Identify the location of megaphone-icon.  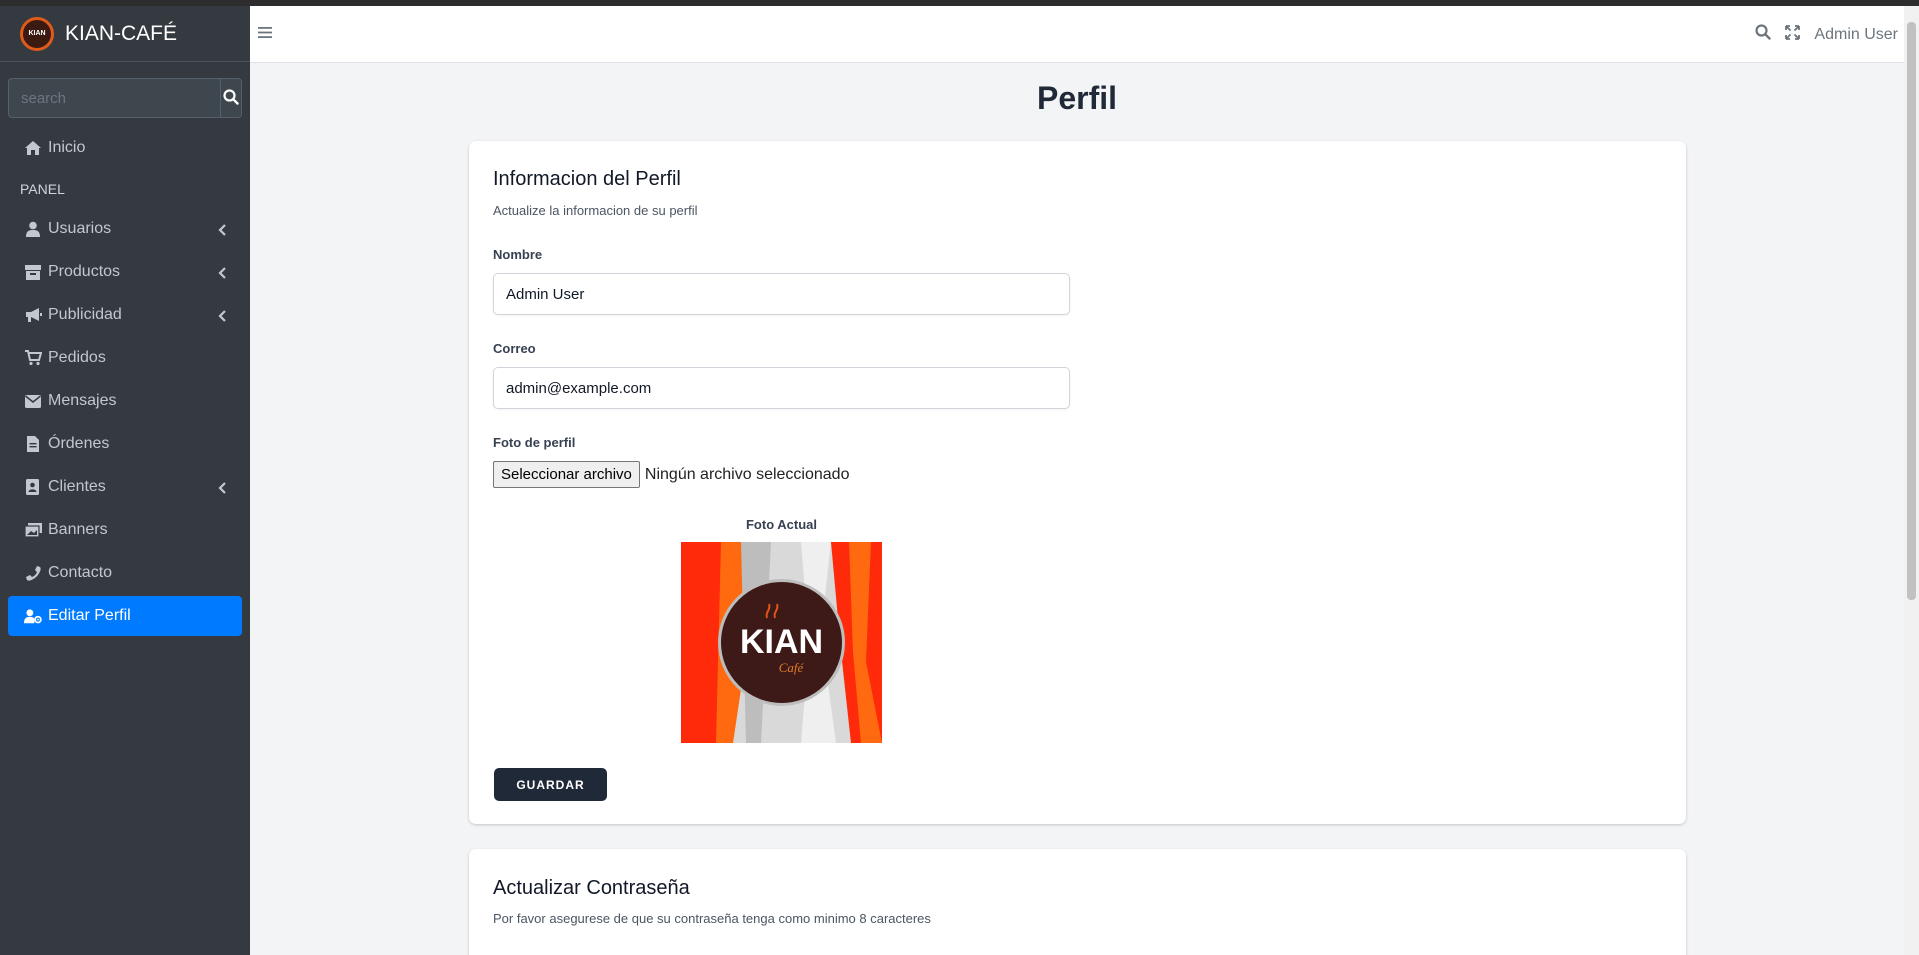
(33, 315).